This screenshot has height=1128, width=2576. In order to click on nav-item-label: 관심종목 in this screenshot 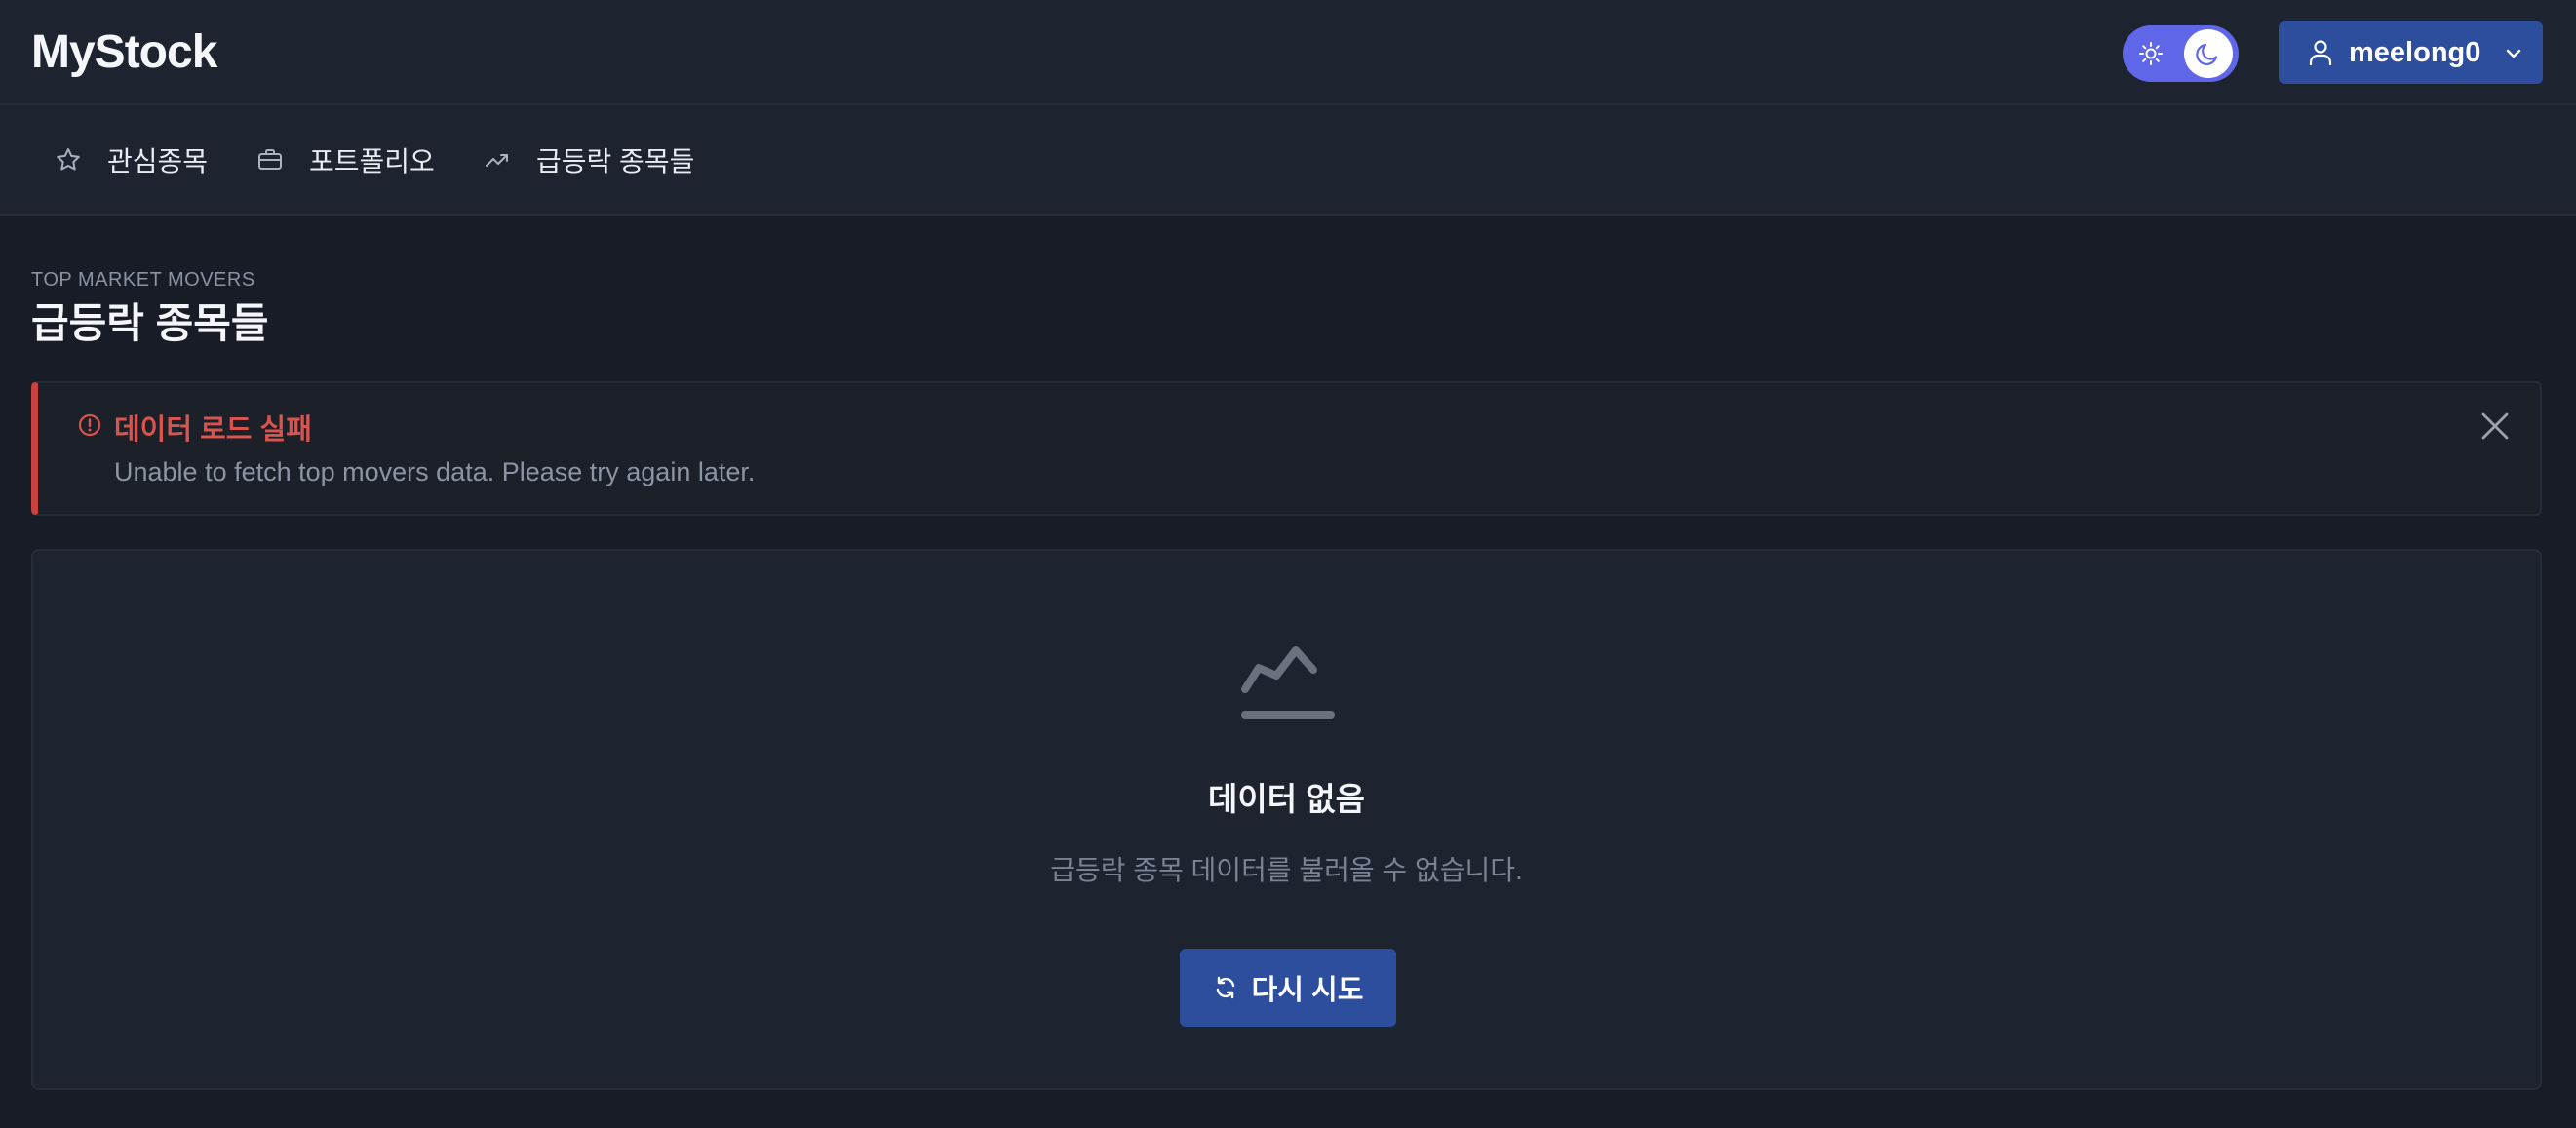, I will do `click(158, 161)`.